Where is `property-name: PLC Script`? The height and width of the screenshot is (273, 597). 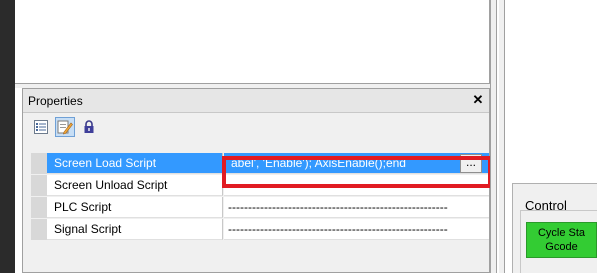 property-name: PLC Script is located at coordinates (135, 207).